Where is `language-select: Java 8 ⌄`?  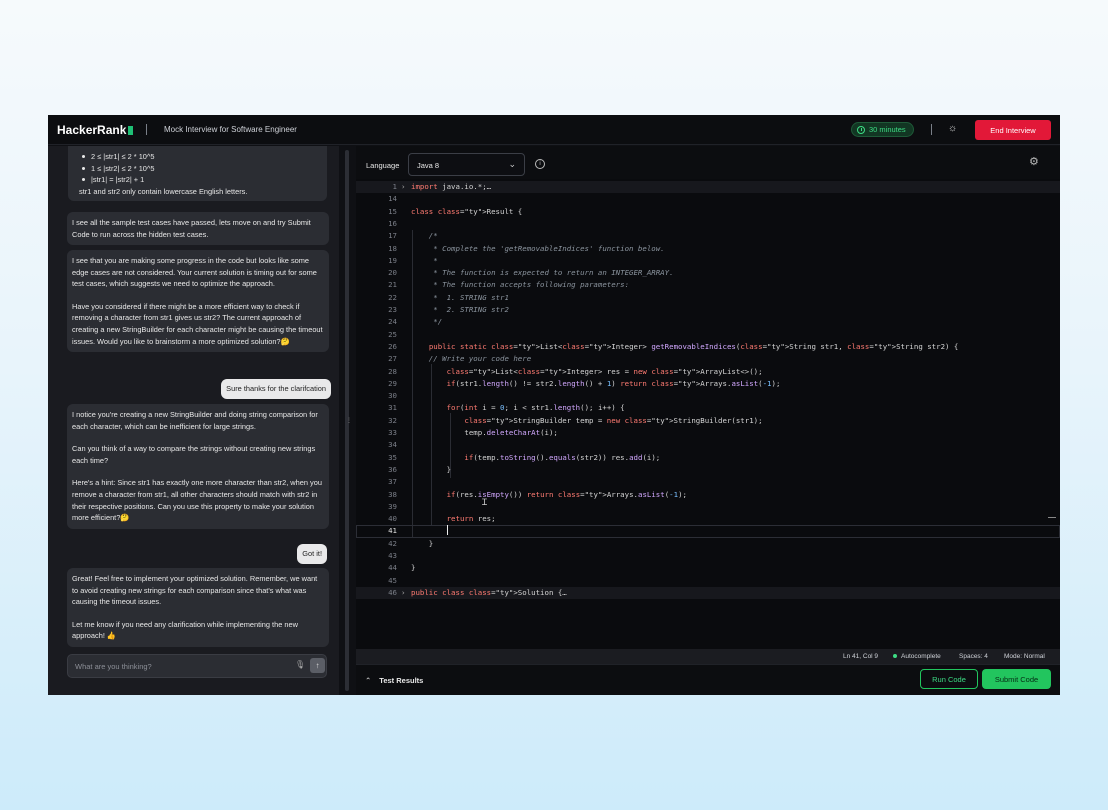 language-select: Java 8 ⌄ is located at coordinates (466, 164).